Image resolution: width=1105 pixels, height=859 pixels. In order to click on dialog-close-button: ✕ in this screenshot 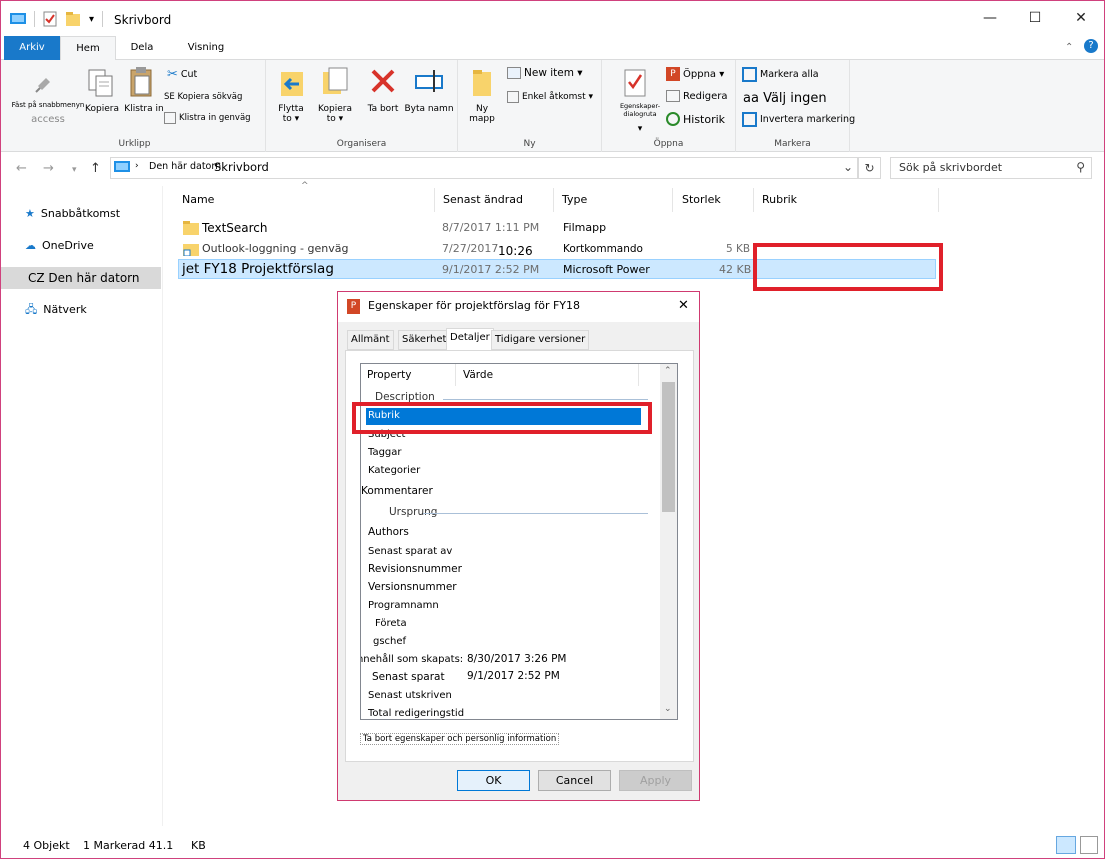, I will do `click(683, 305)`.